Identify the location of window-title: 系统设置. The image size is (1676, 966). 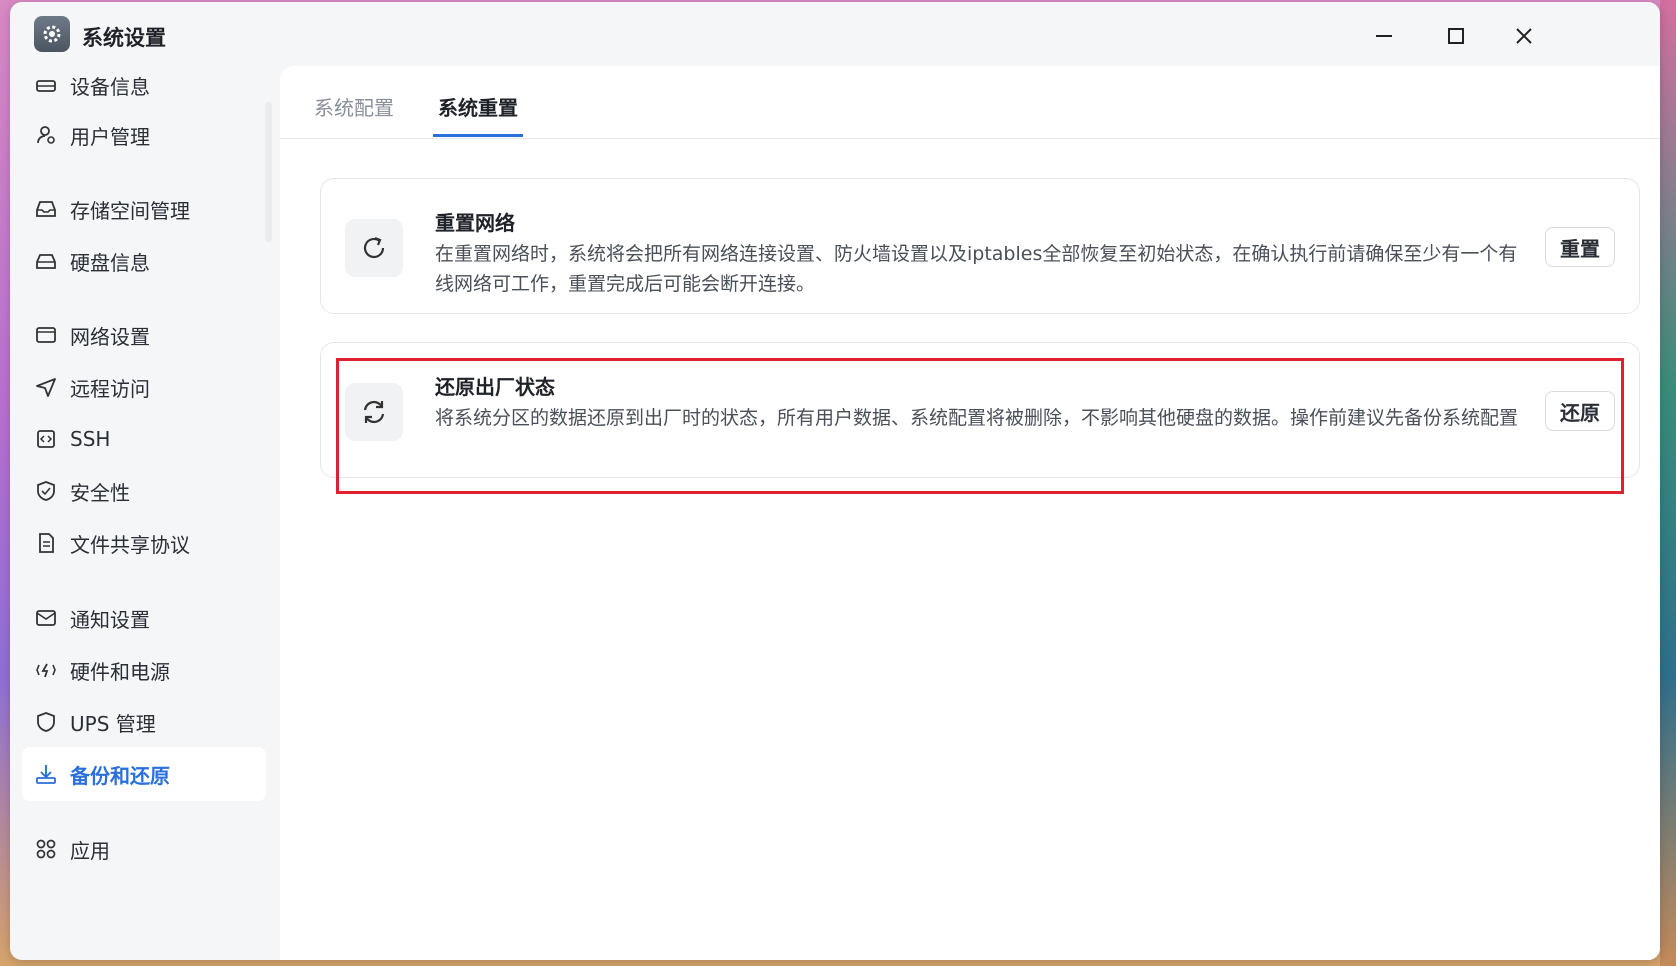
(124, 38).